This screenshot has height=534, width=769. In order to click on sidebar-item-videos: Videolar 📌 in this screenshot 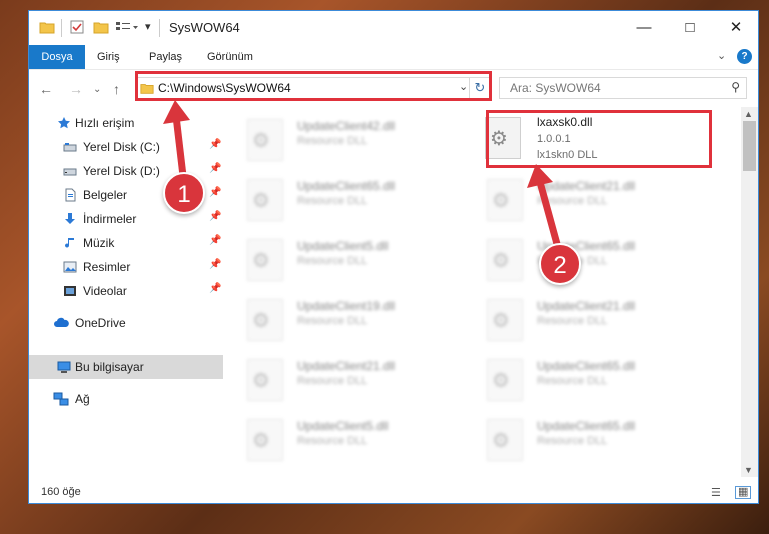, I will do `click(126, 291)`.